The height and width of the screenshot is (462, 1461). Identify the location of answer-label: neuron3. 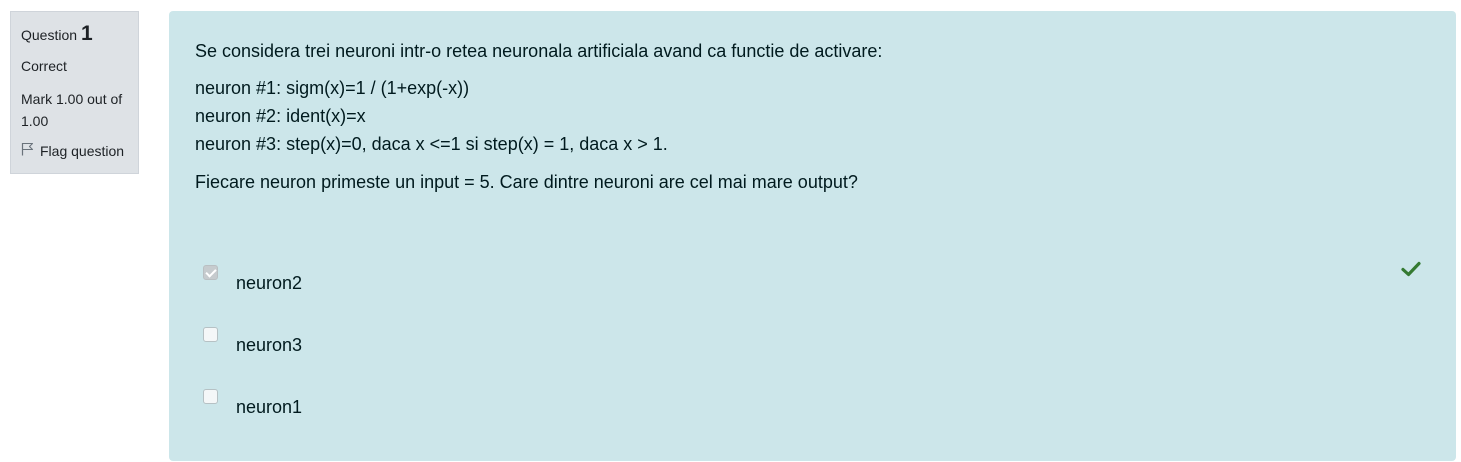
(269, 345).